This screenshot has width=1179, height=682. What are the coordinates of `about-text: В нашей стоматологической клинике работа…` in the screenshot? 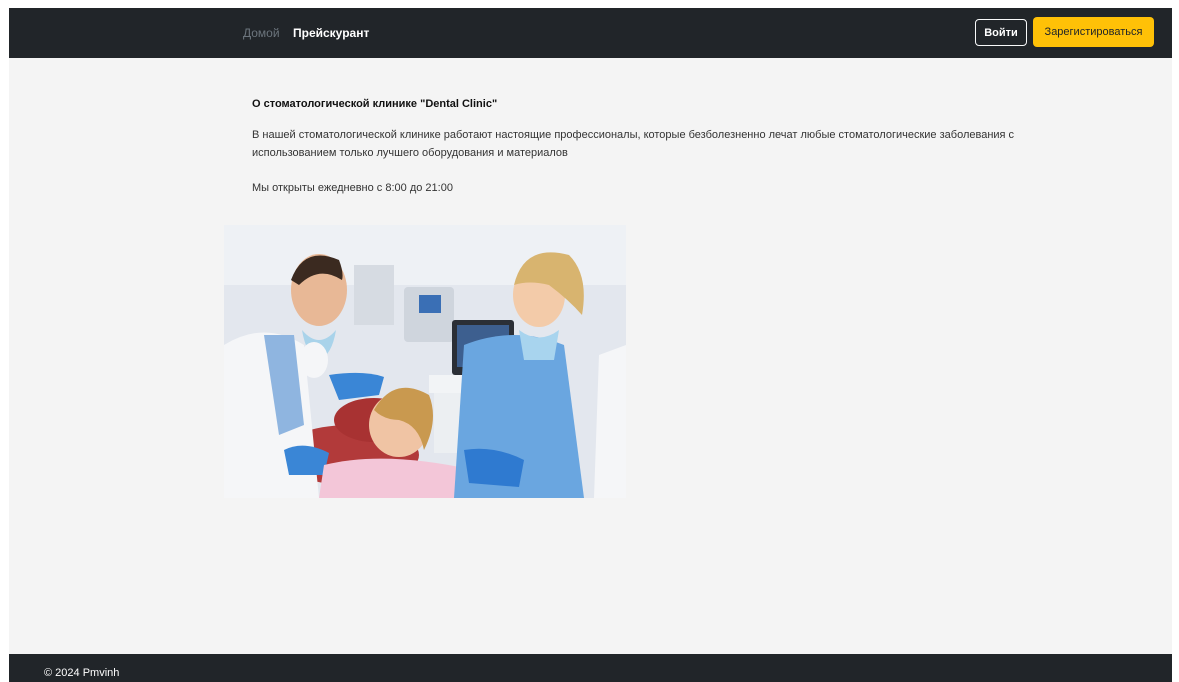 It's located at (633, 144).